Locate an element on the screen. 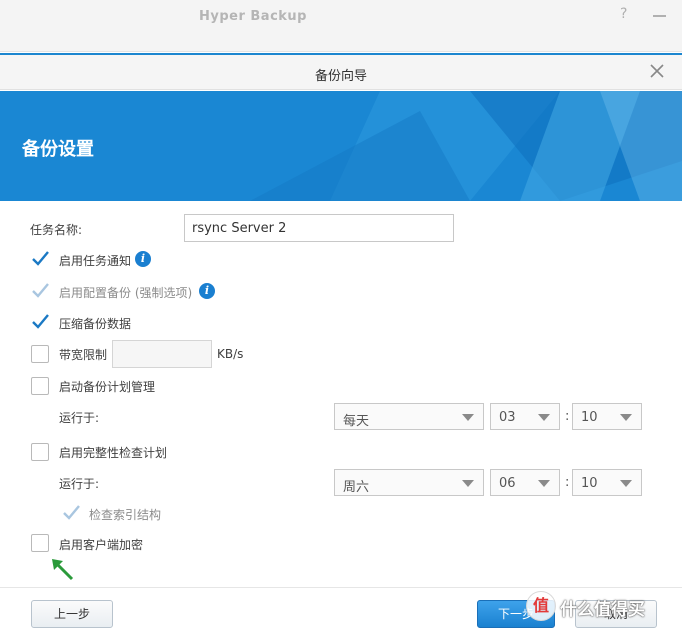 The width and height of the screenshot is (682, 631). arrow-annotation-icon is located at coordinates (63, 570).